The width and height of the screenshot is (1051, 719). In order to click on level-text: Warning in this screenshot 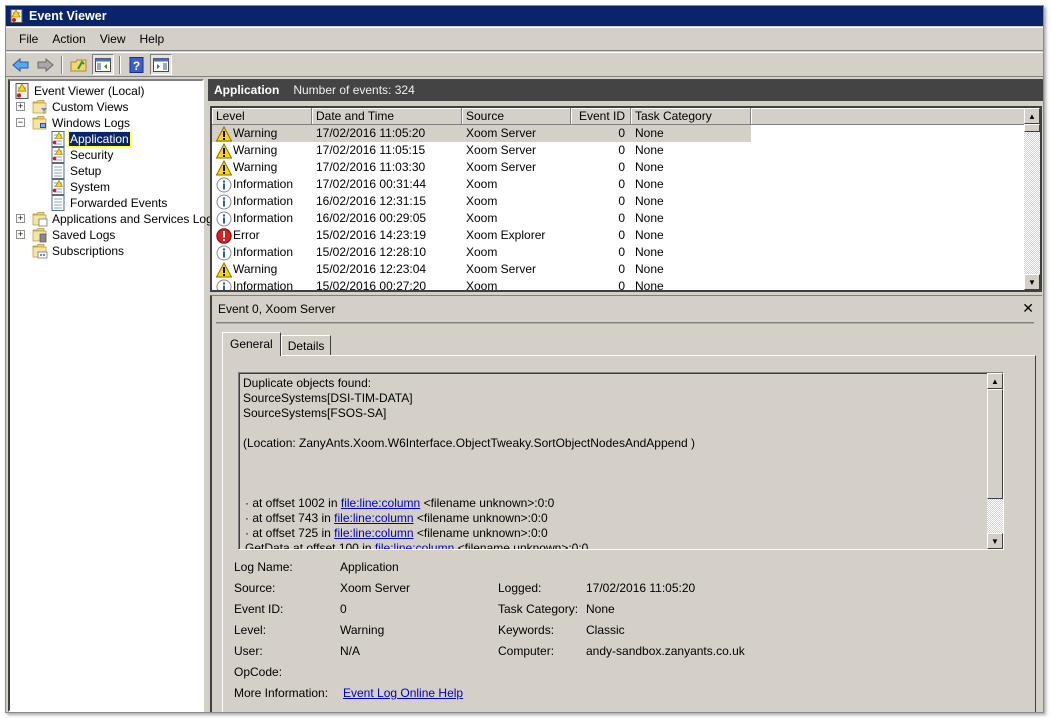, I will do `click(255, 150)`.